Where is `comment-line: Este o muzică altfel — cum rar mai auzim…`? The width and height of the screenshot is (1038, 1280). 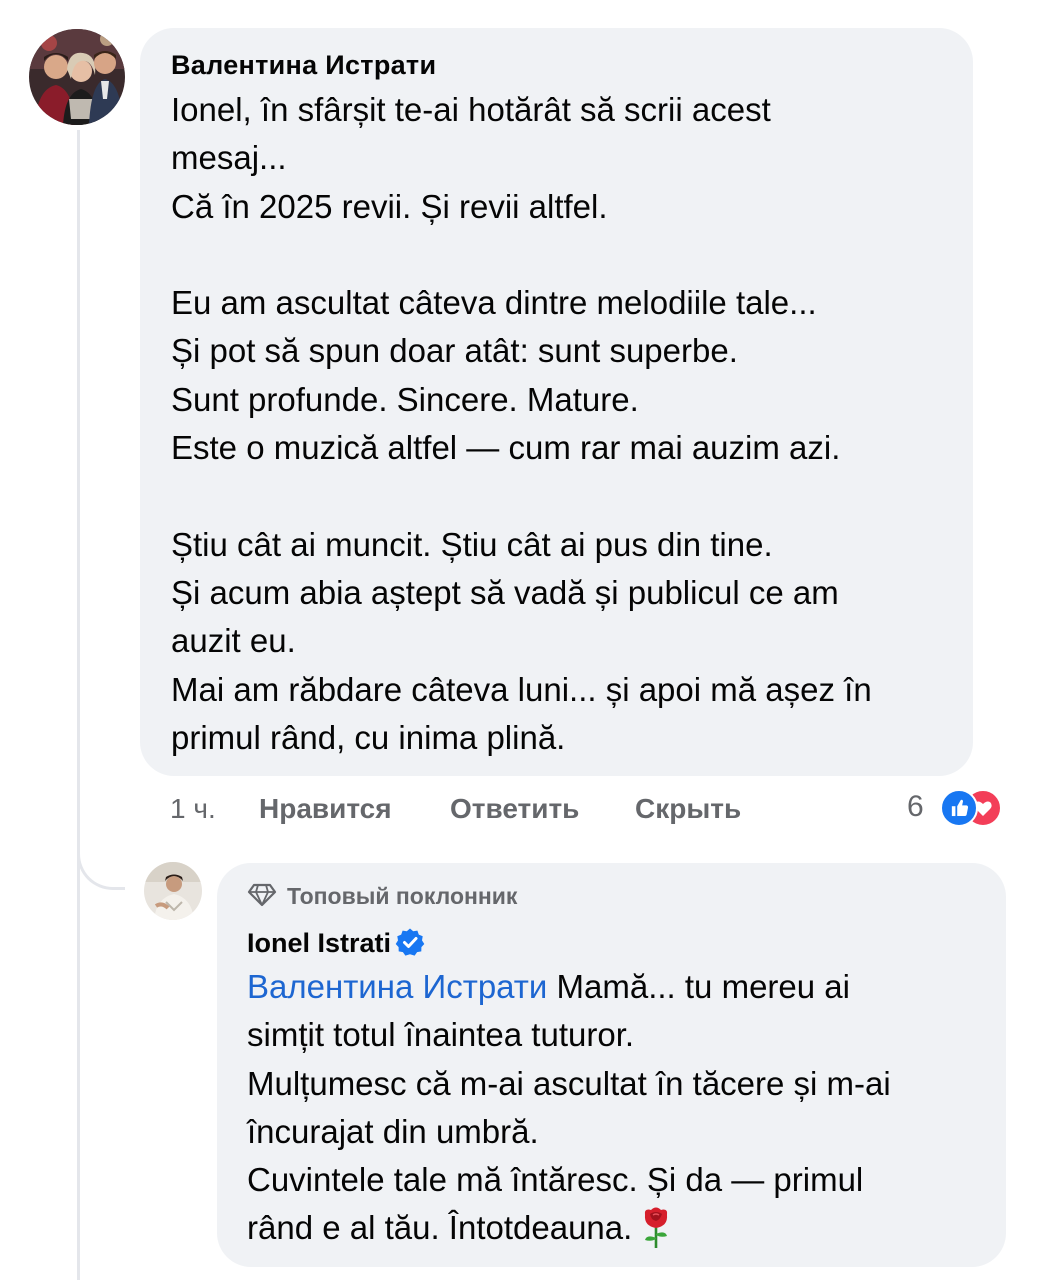 comment-line: Este o muzică altfel — cum rar mai auzim… is located at coordinates (506, 448).